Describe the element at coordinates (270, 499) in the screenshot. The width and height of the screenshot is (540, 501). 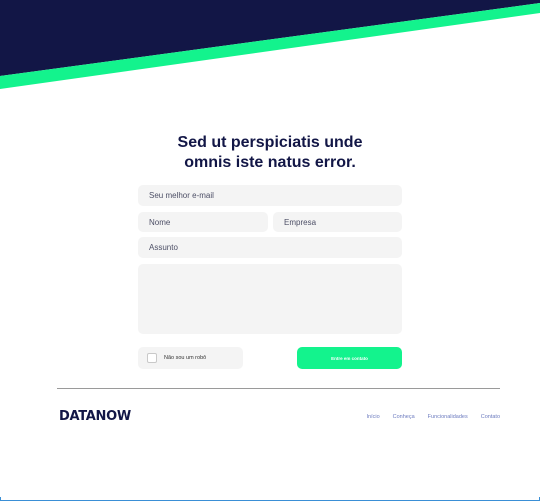
I see `page-frame-border` at that location.